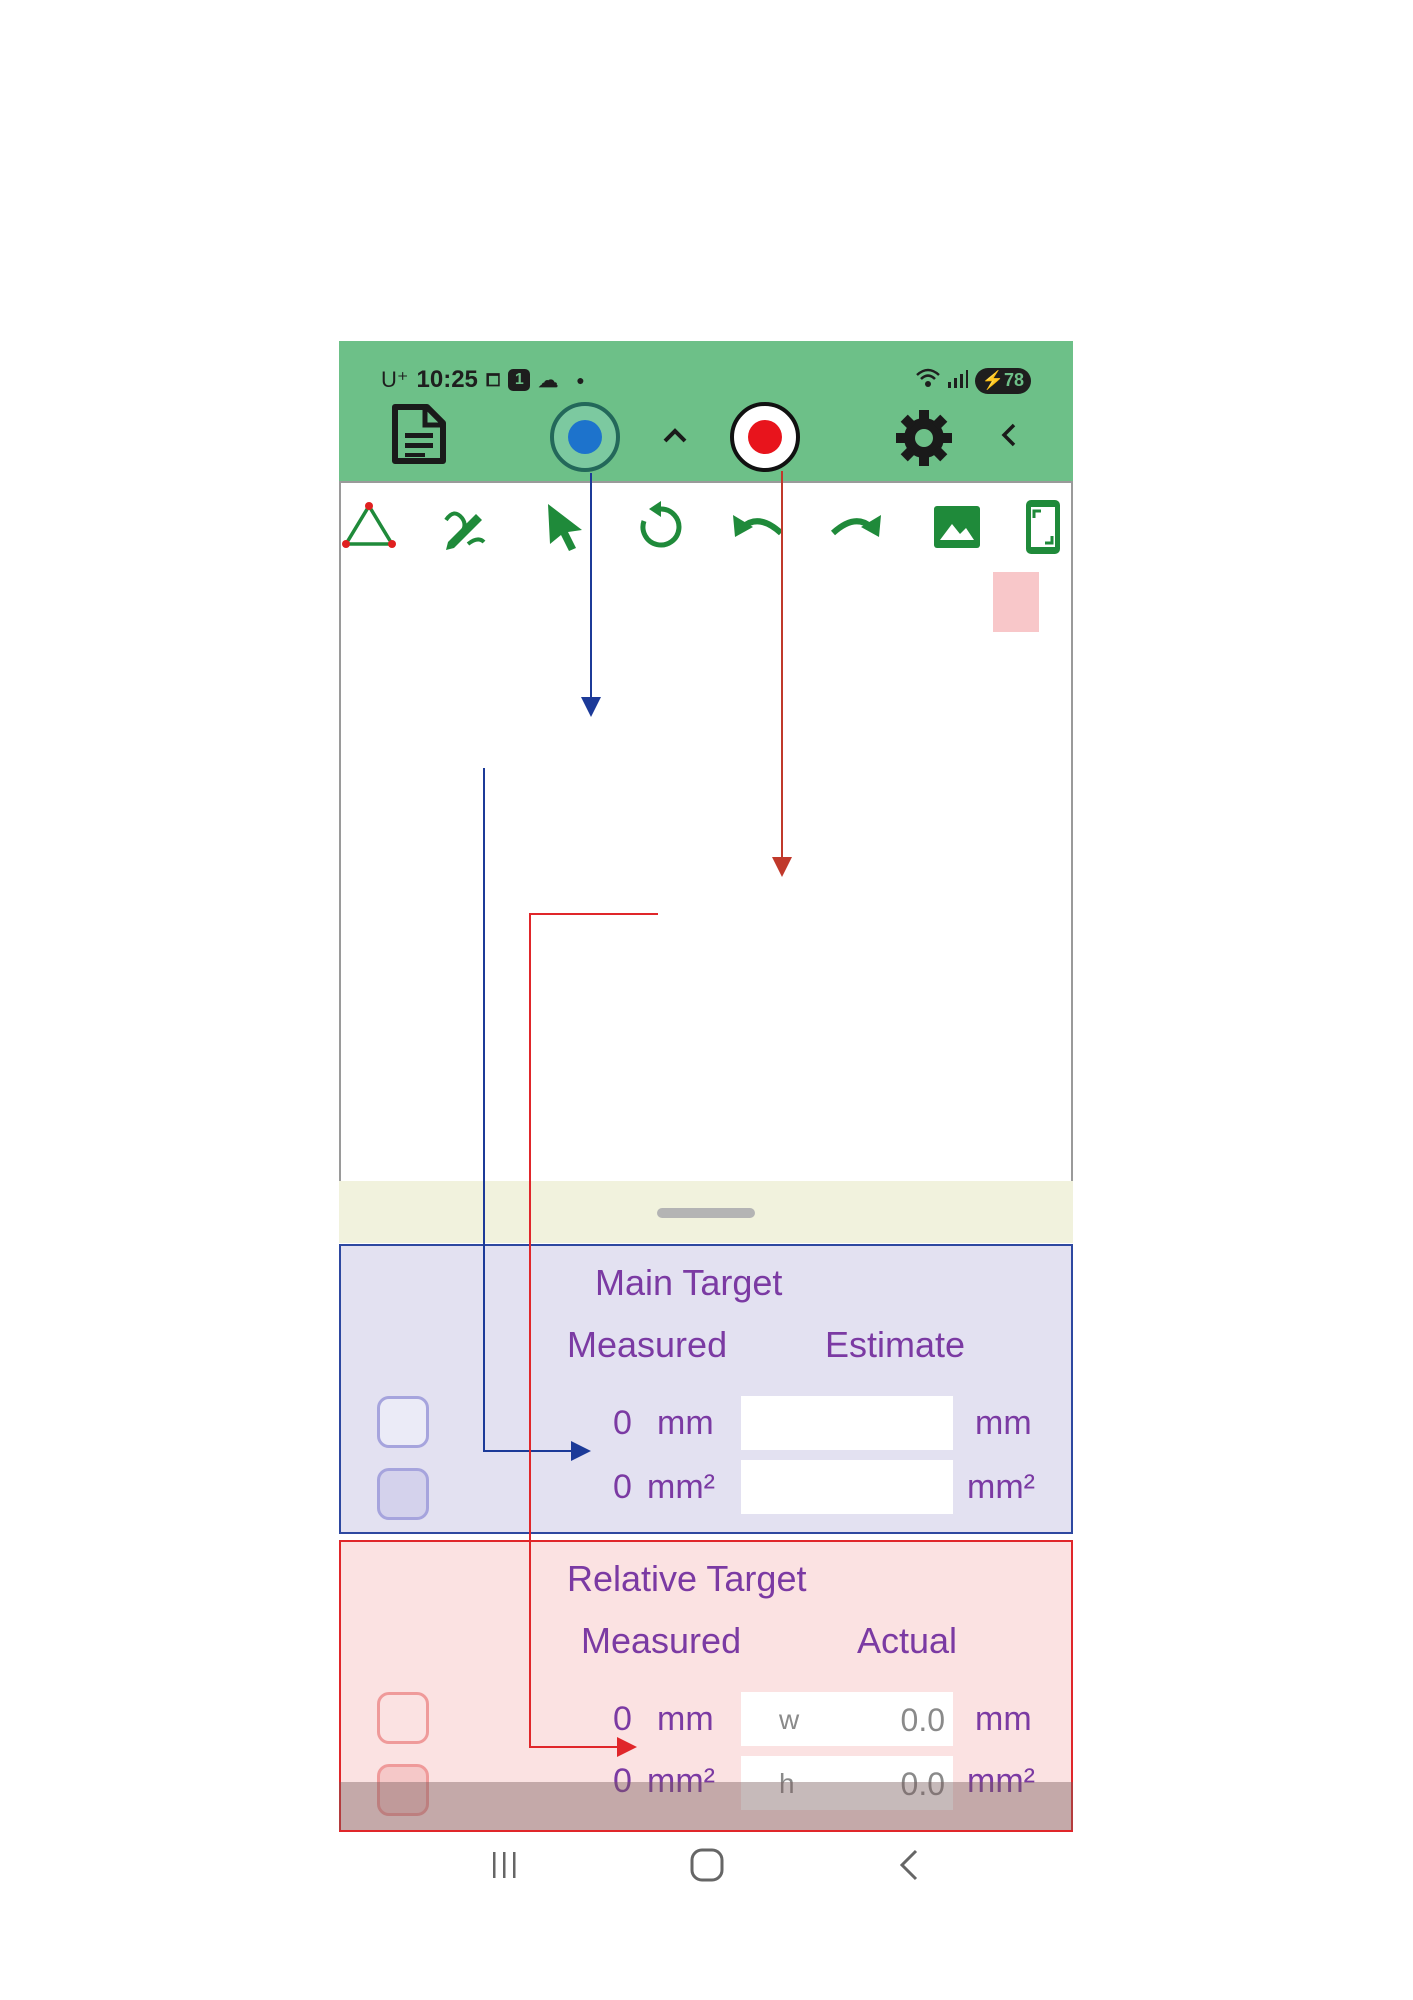 Image resolution: width=1413 pixels, height=2000 pixels. I want to click on main-length-estimate-unit: mm, so click(1003, 1423).